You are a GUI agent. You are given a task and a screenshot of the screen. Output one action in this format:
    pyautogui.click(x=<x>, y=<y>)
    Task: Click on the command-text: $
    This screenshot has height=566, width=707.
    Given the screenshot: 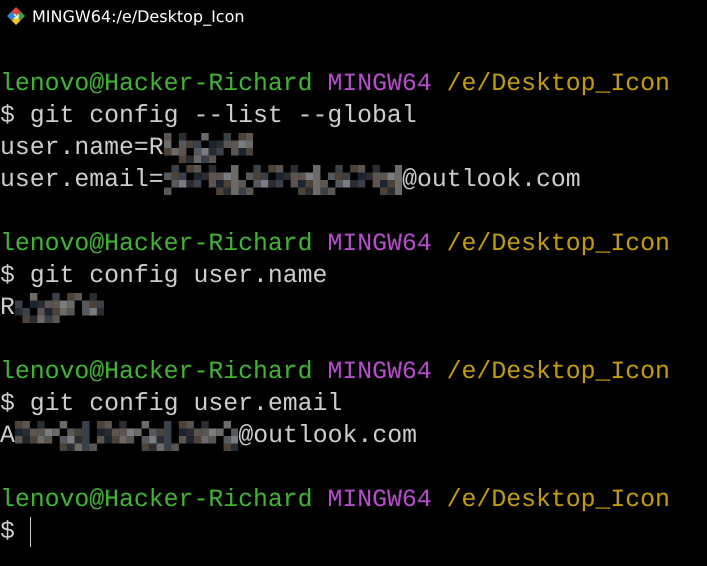 What is the action you would take?
    pyautogui.click(x=7, y=532)
    